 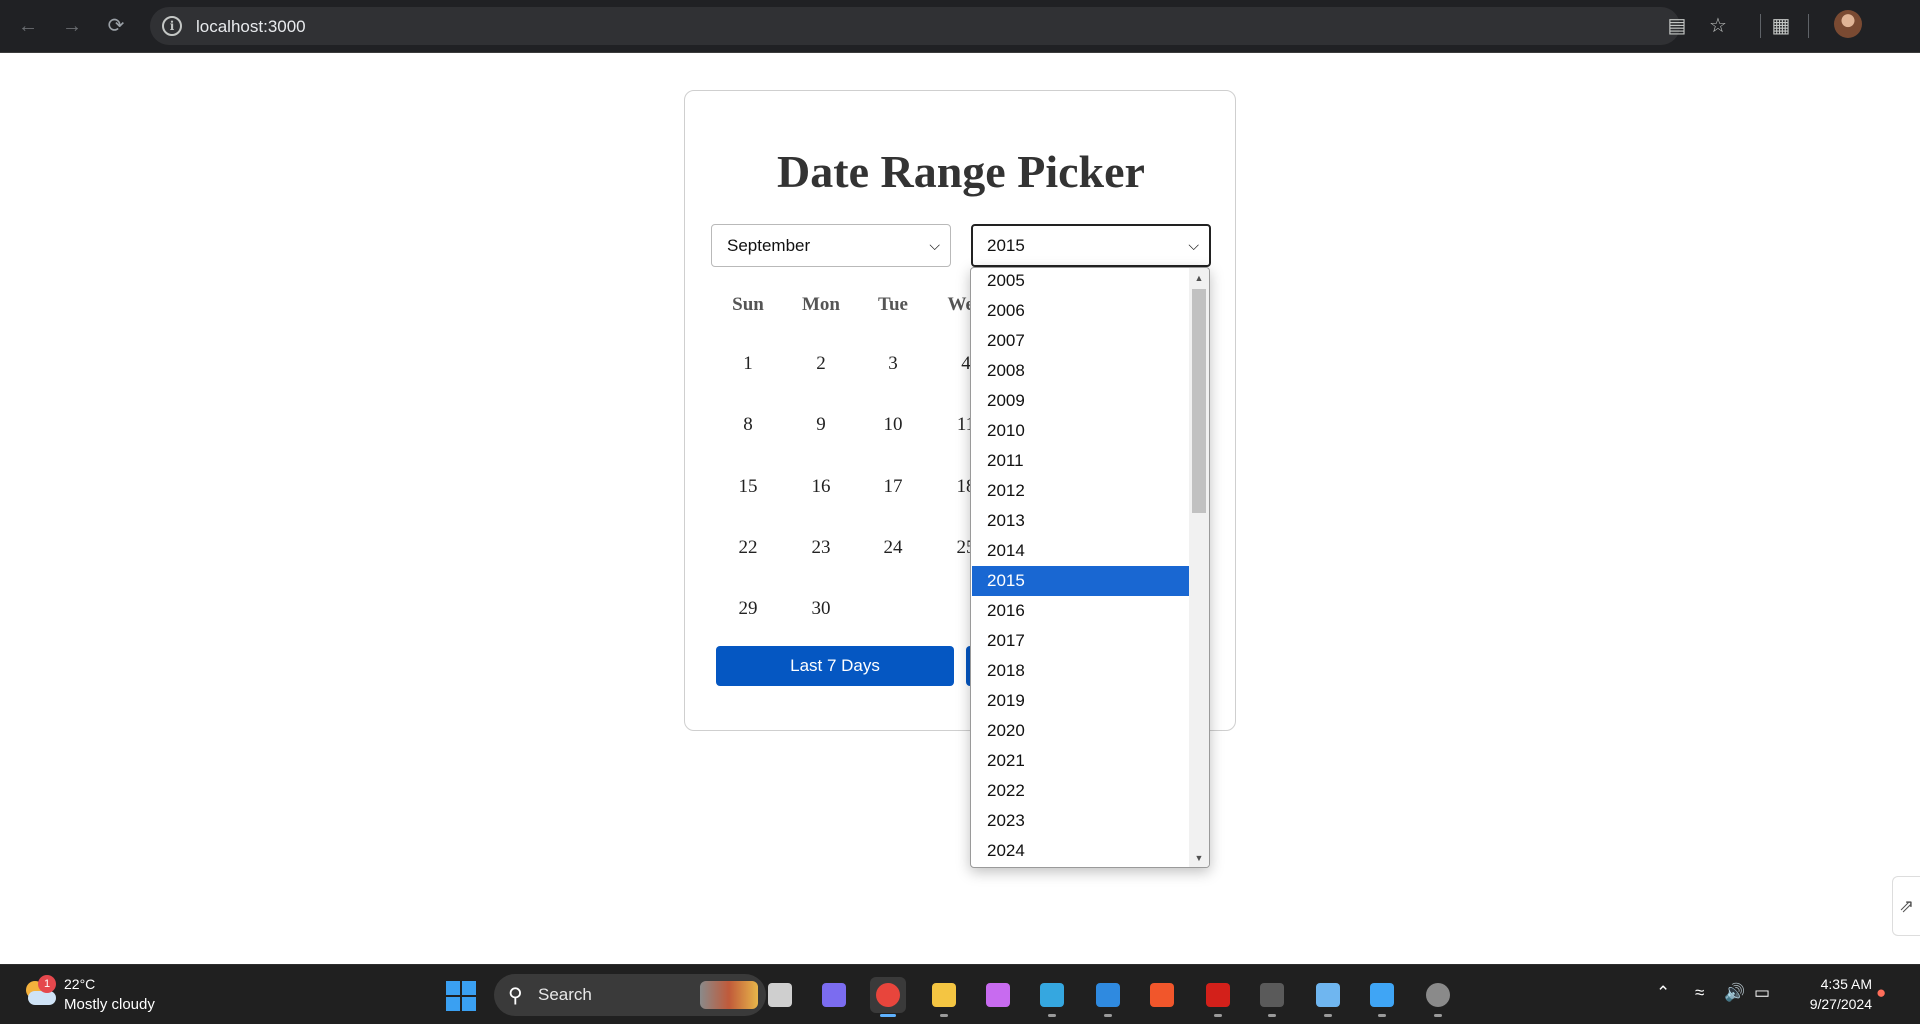 What do you see at coordinates (1199, 401) in the screenshot?
I see `scrollbar-thumb` at bounding box center [1199, 401].